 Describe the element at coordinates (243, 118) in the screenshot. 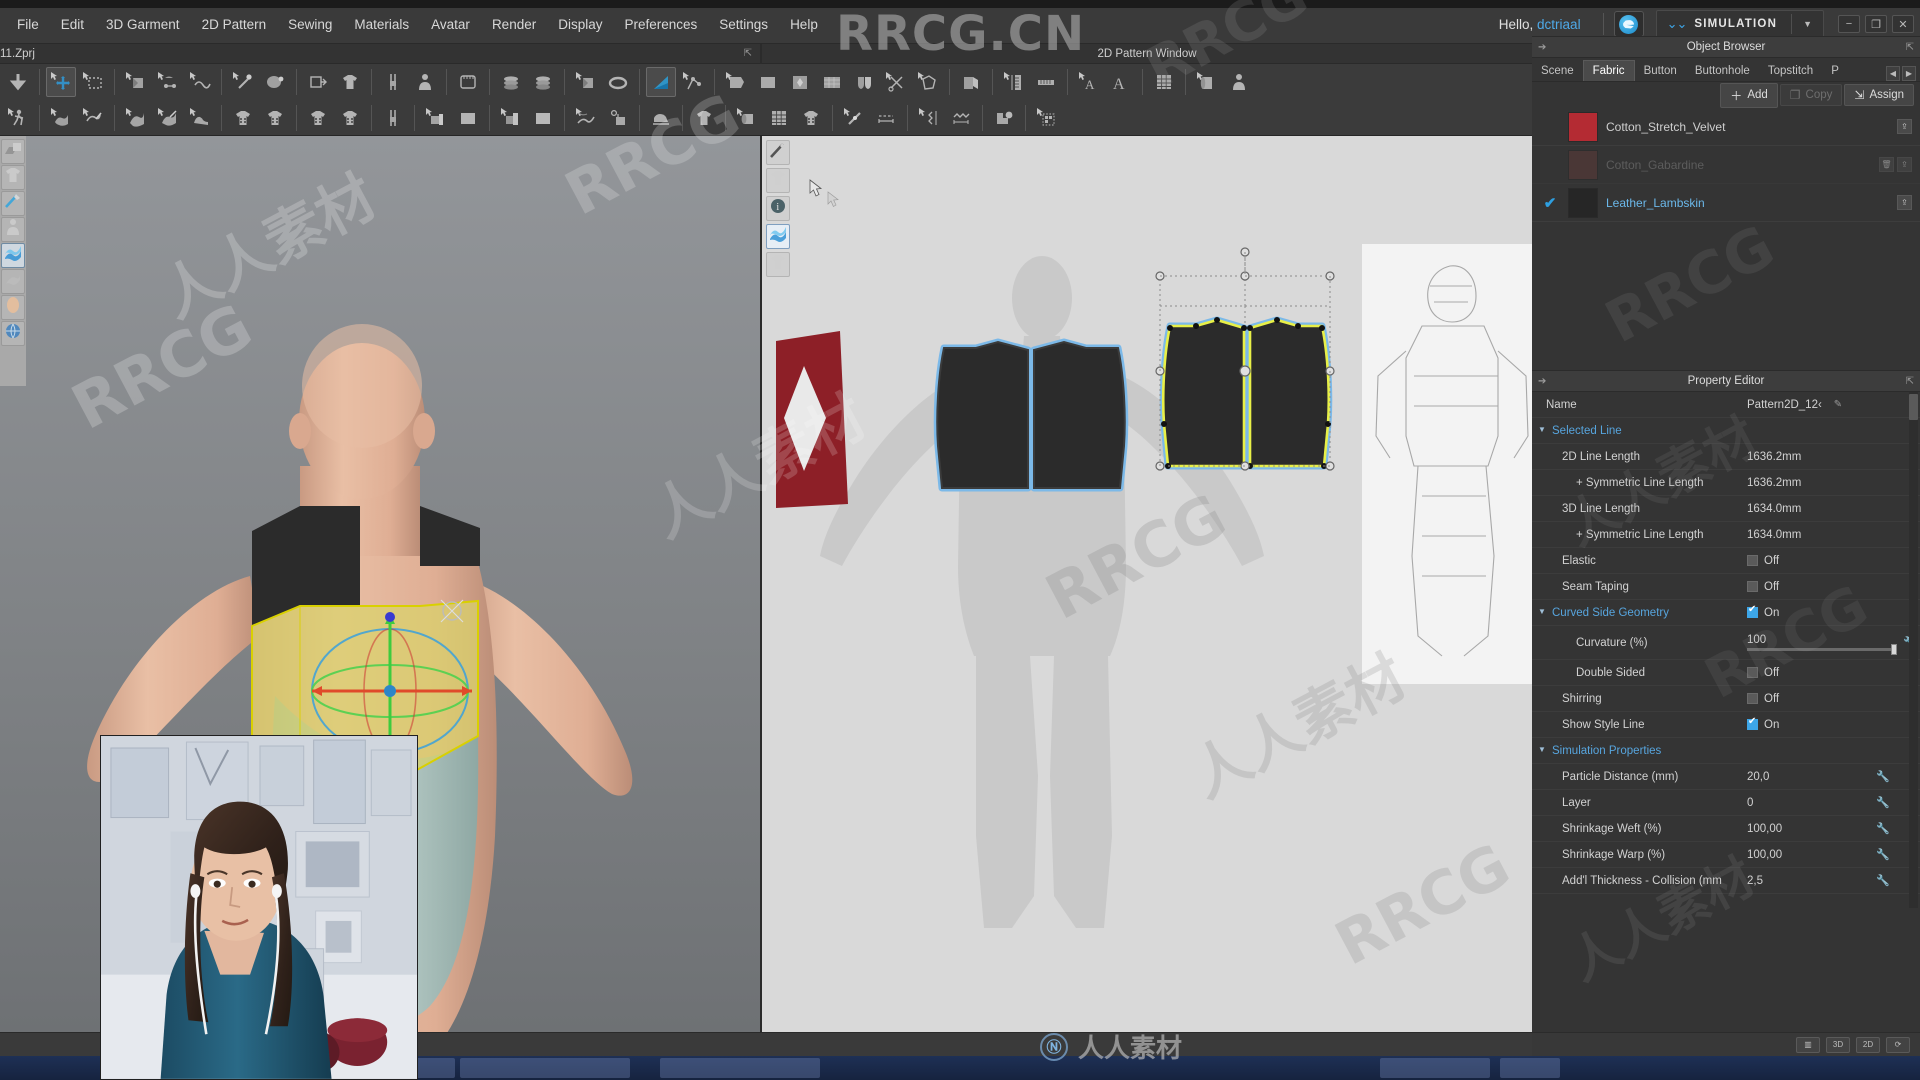

I see `button-tool` at that location.